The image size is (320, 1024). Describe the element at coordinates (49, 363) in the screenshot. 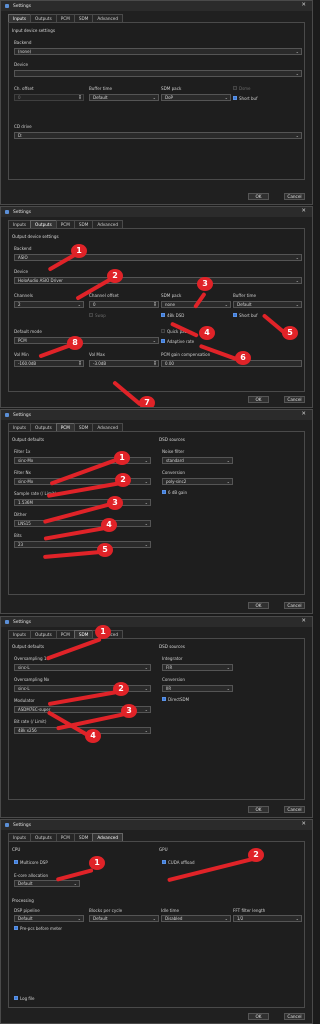

I see `vol-min-spinbox: -160.0dB ▲ ▼` at that location.